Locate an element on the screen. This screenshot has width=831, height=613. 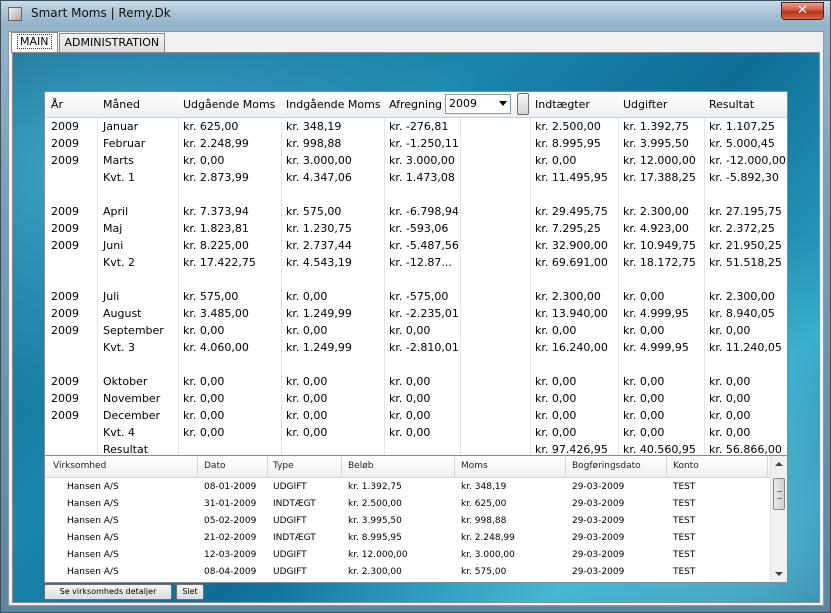
cell-month: Juni is located at coordinates (113, 245).